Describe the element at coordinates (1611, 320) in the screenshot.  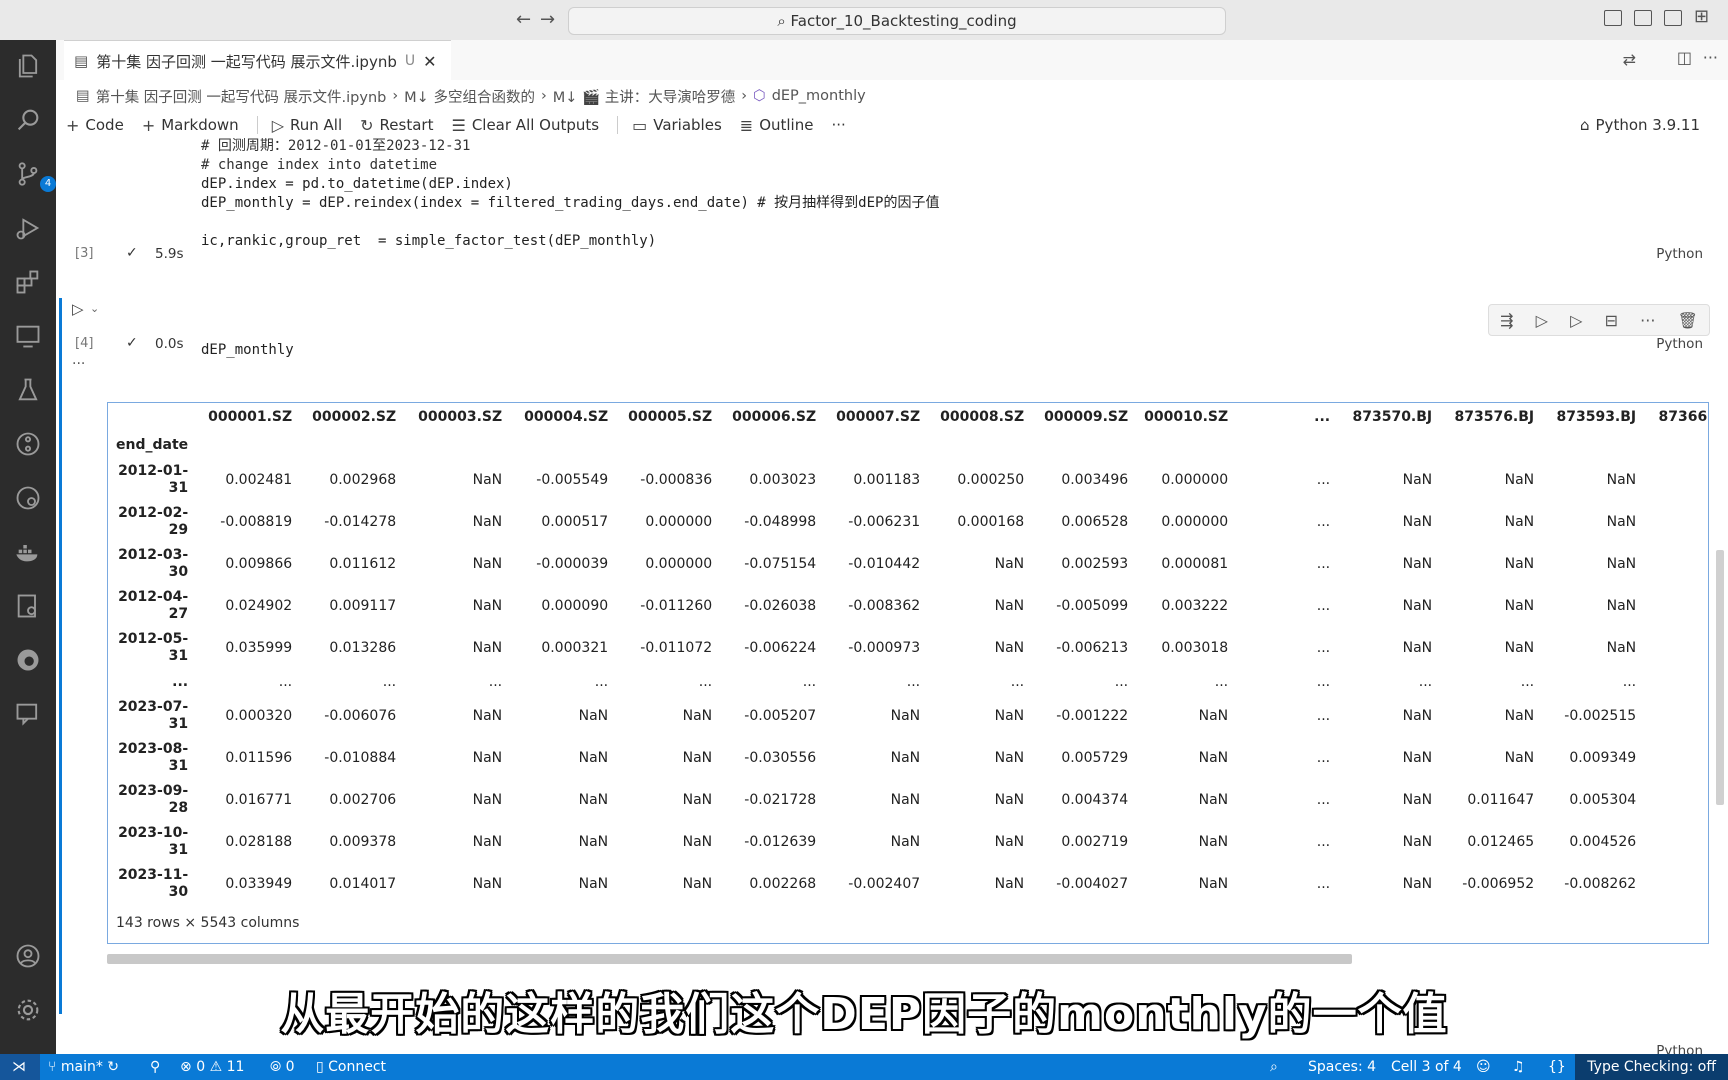
I see `split-cell-icon: ⊟` at that location.